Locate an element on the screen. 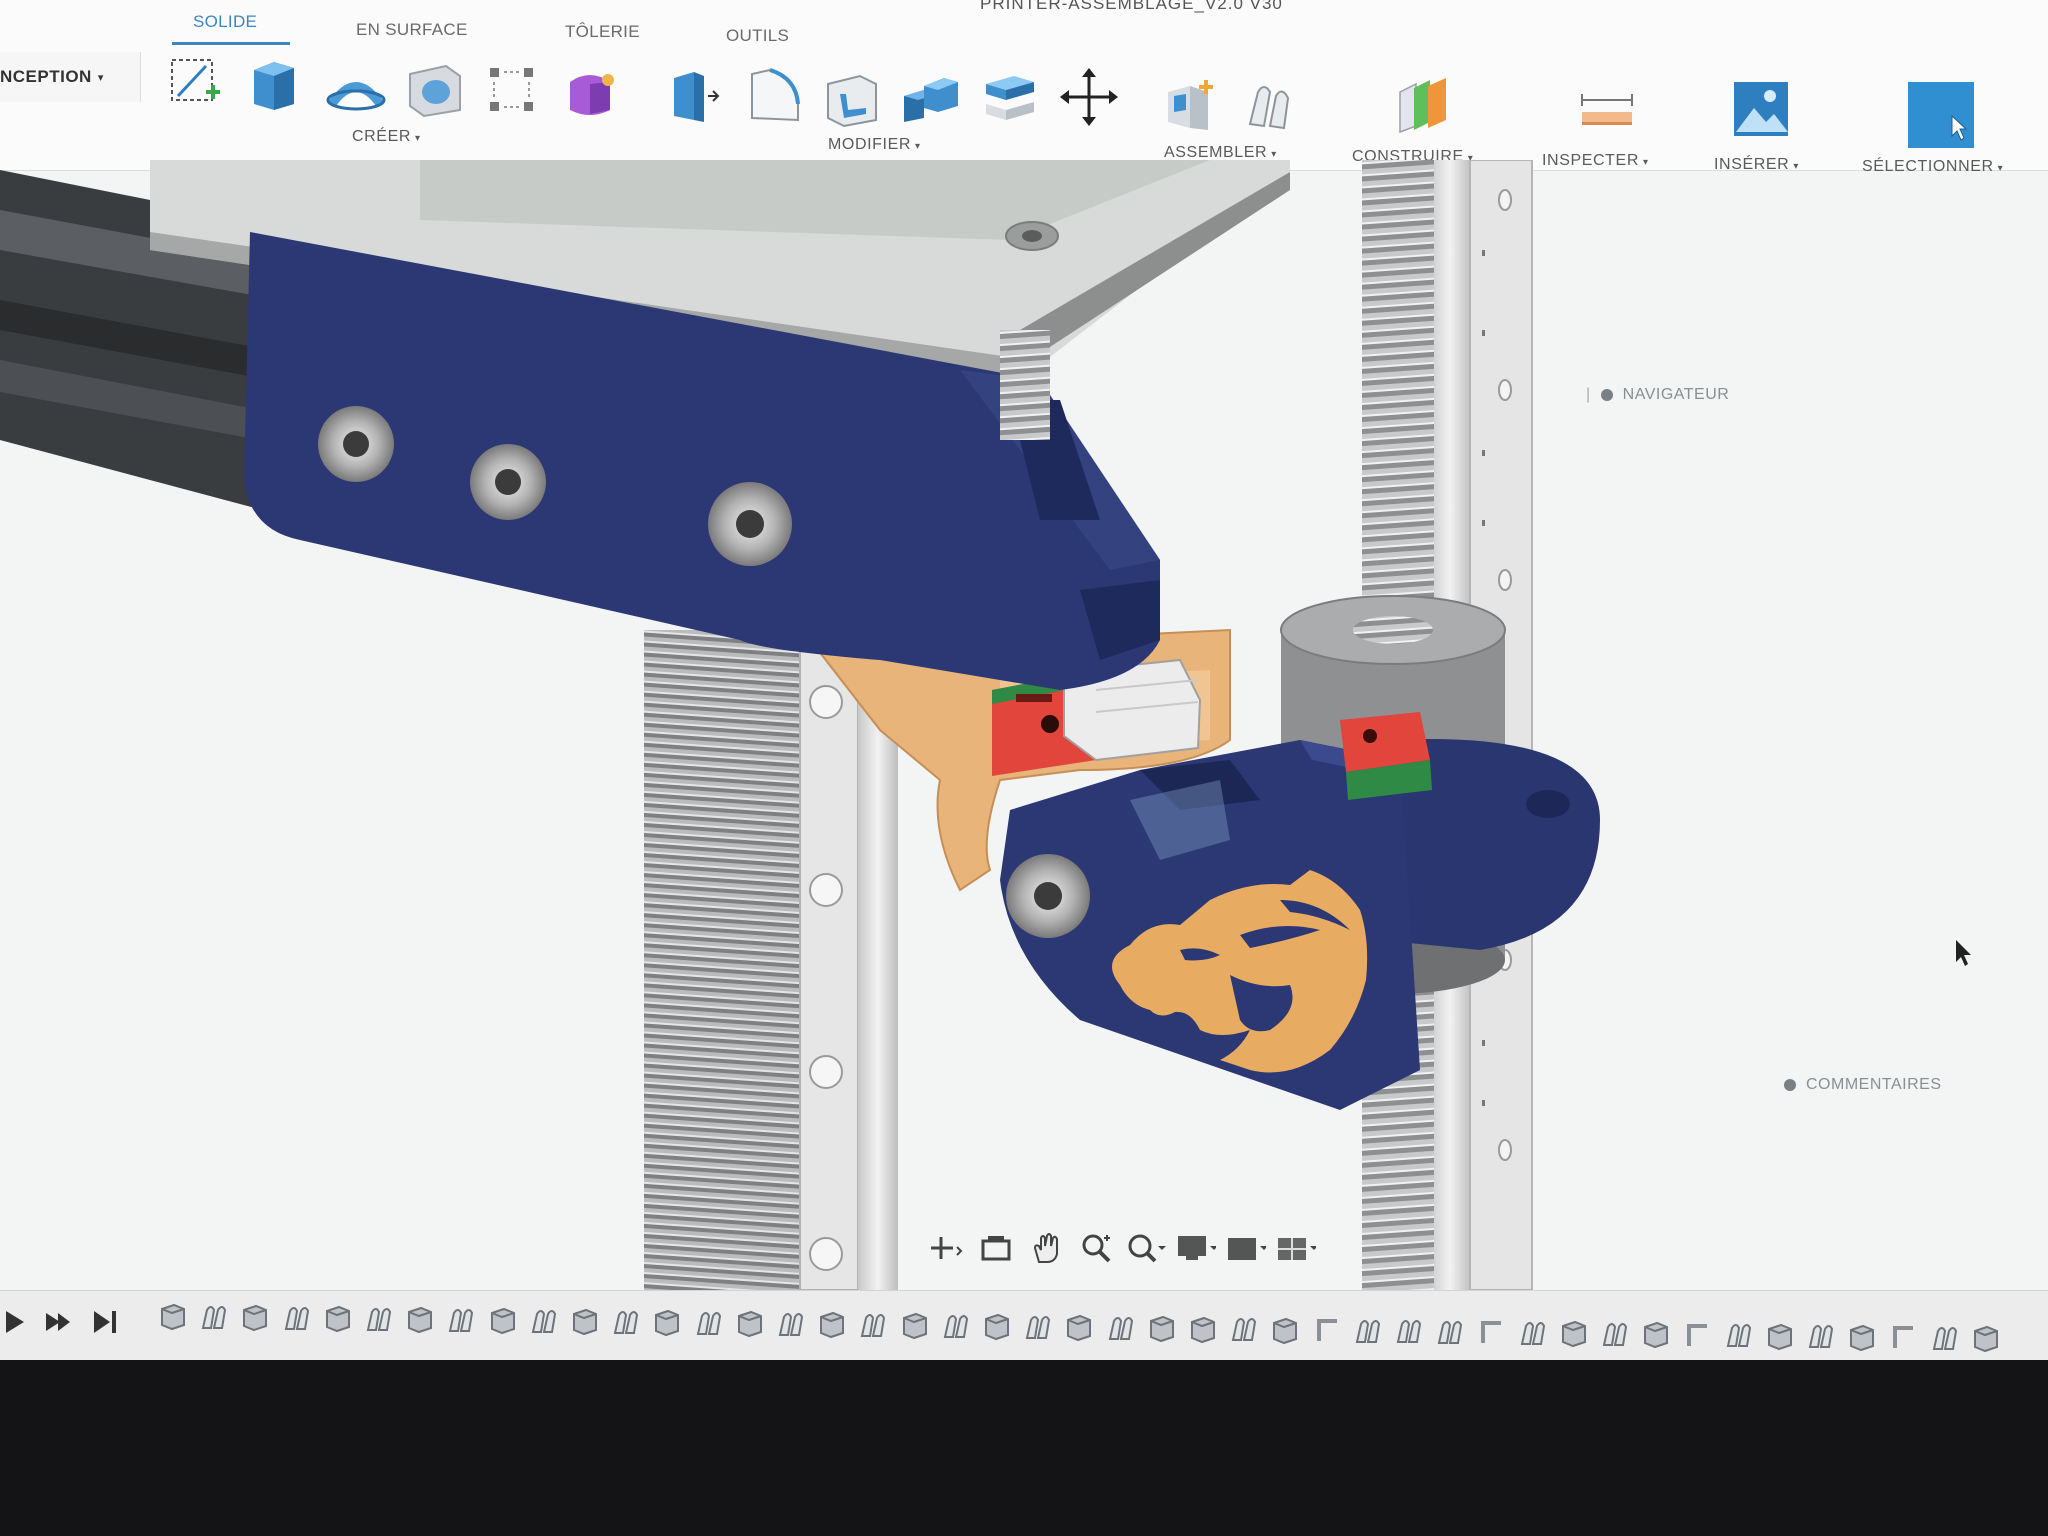 The image size is (2048, 1536). group-modifier: MODIFIER ▾ is located at coordinates (874, 145).